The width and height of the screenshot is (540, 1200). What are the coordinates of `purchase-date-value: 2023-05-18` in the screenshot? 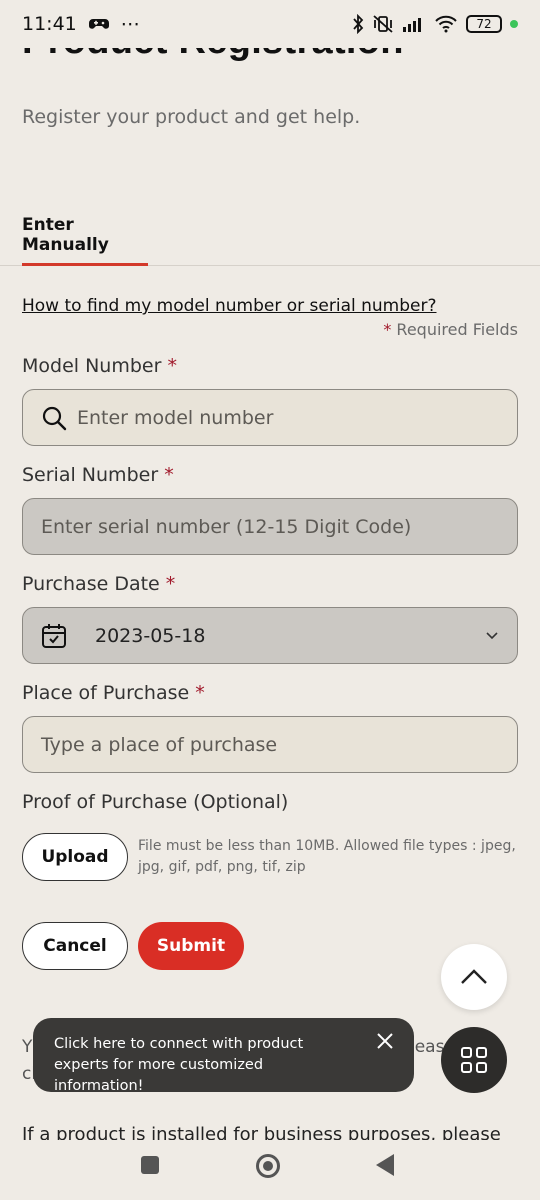 It's located at (150, 635).